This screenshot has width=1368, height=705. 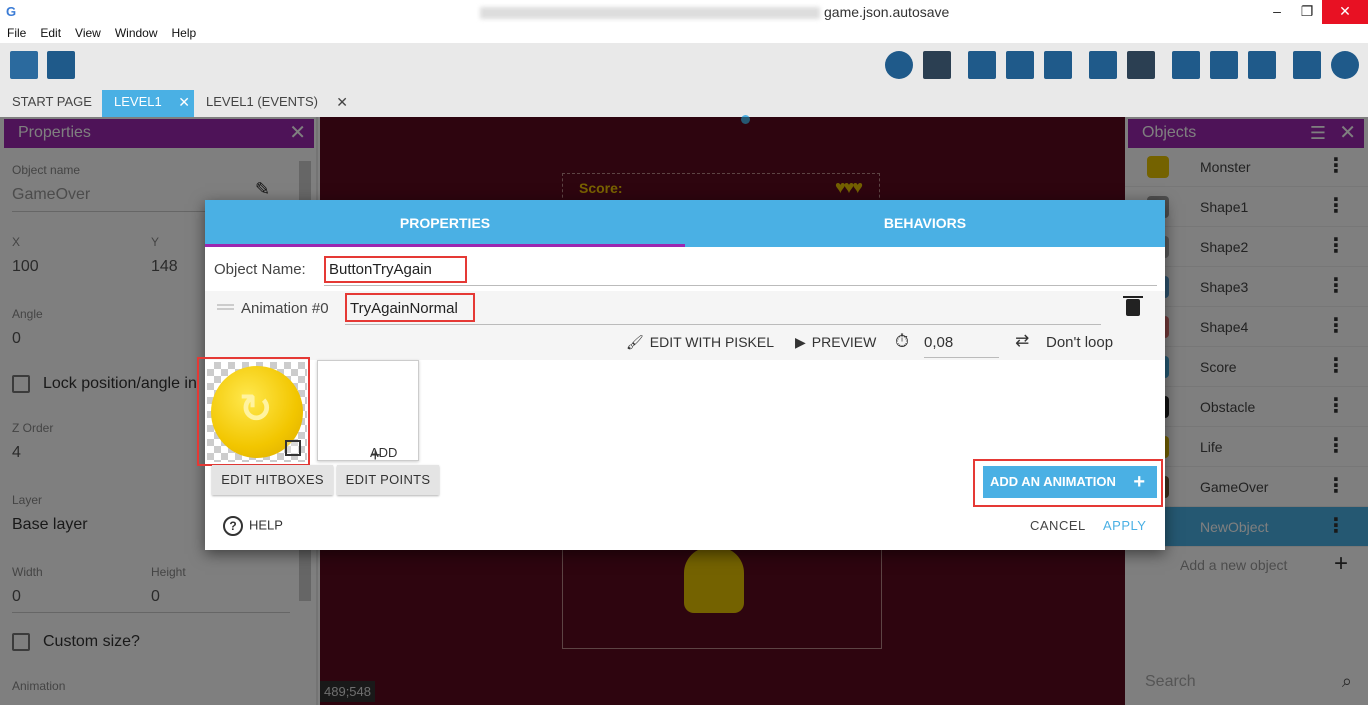 What do you see at coordinates (711, 342) in the screenshot?
I see `edit-with-piskel-label: EDIT WITH PISKEL` at bounding box center [711, 342].